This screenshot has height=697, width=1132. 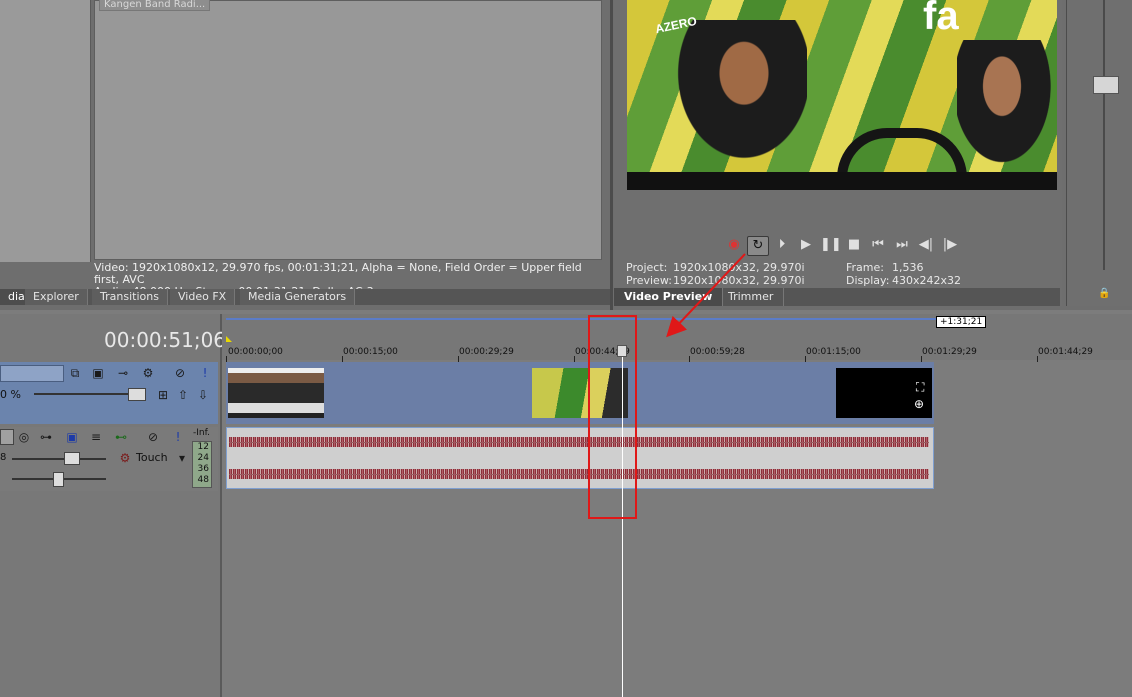 What do you see at coordinates (182, 458) in the screenshot?
I see `chevron-down-icon: ▾` at bounding box center [182, 458].